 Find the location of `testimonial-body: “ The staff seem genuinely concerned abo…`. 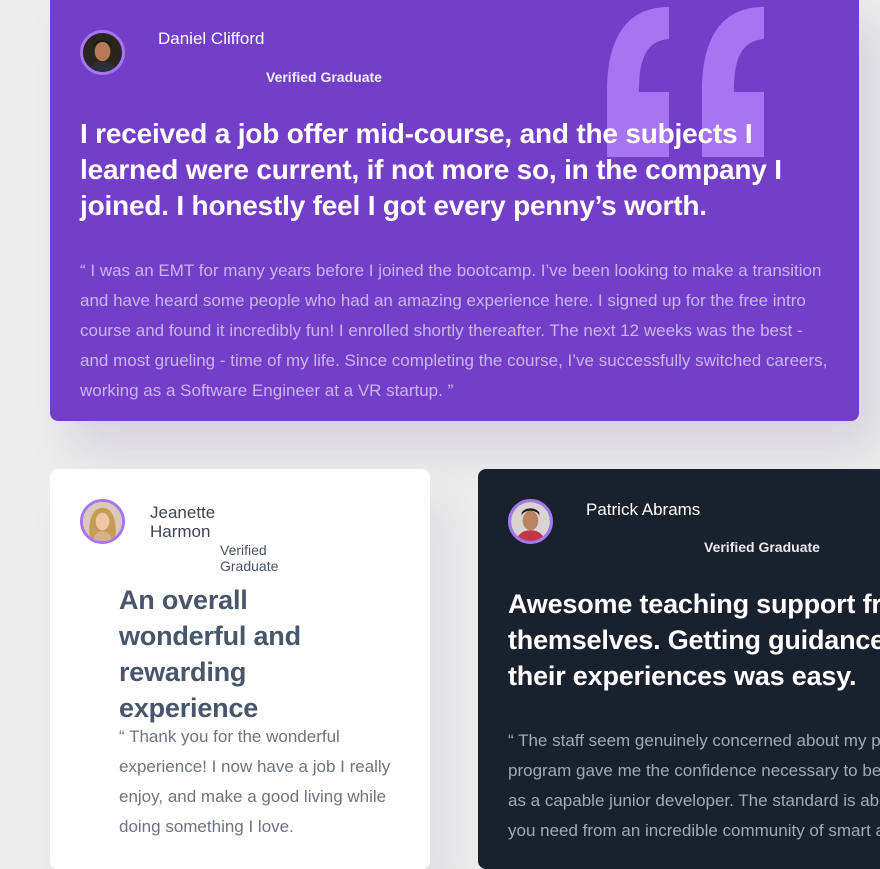

testimonial-body: “ The staff seem genuinely concerned abo… is located at coordinates (694, 786).